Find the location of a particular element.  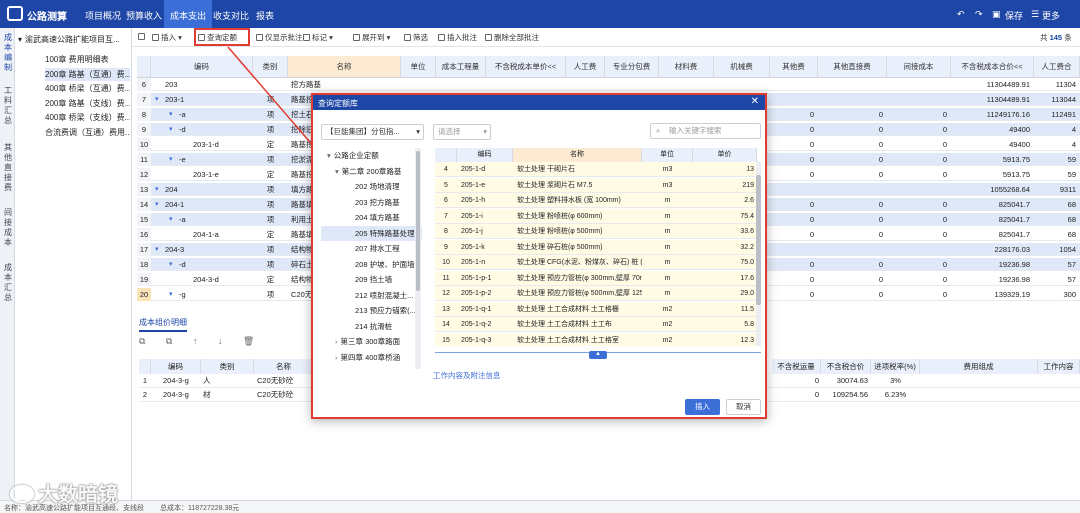

cell-name: 软土处理 干砌片石 is located at coordinates (577, 169).